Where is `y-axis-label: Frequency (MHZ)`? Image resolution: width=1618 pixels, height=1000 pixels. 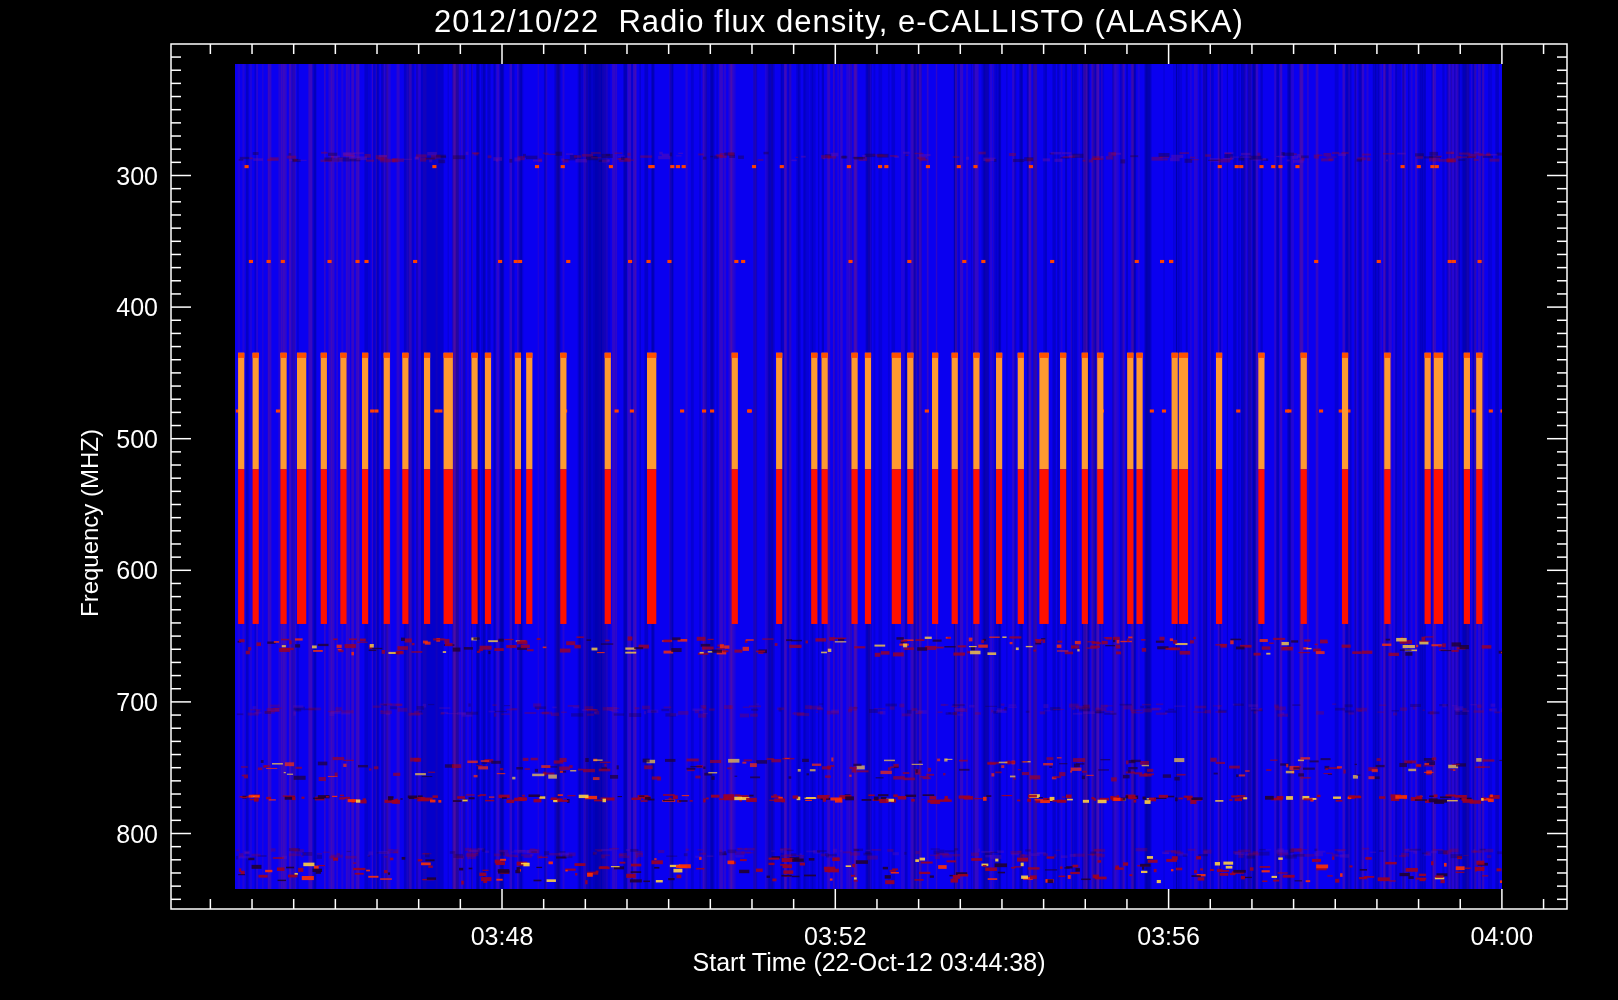
y-axis-label: Frequency (MHZ) is located at coordinates (89, 523).